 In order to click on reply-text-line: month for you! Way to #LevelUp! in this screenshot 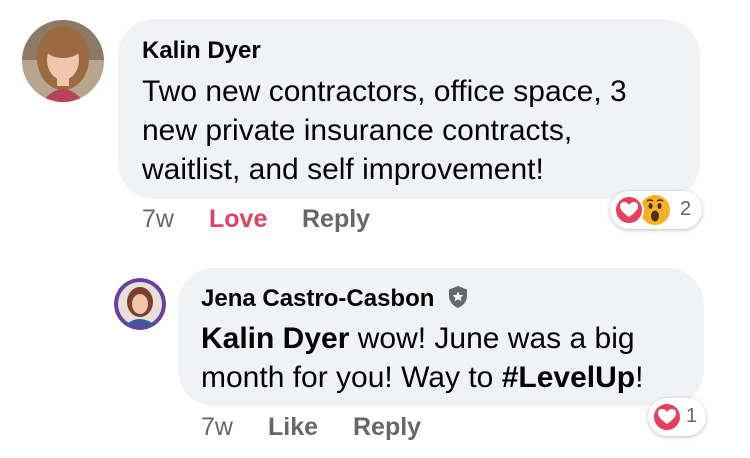, I will do `click(451, 377)`.